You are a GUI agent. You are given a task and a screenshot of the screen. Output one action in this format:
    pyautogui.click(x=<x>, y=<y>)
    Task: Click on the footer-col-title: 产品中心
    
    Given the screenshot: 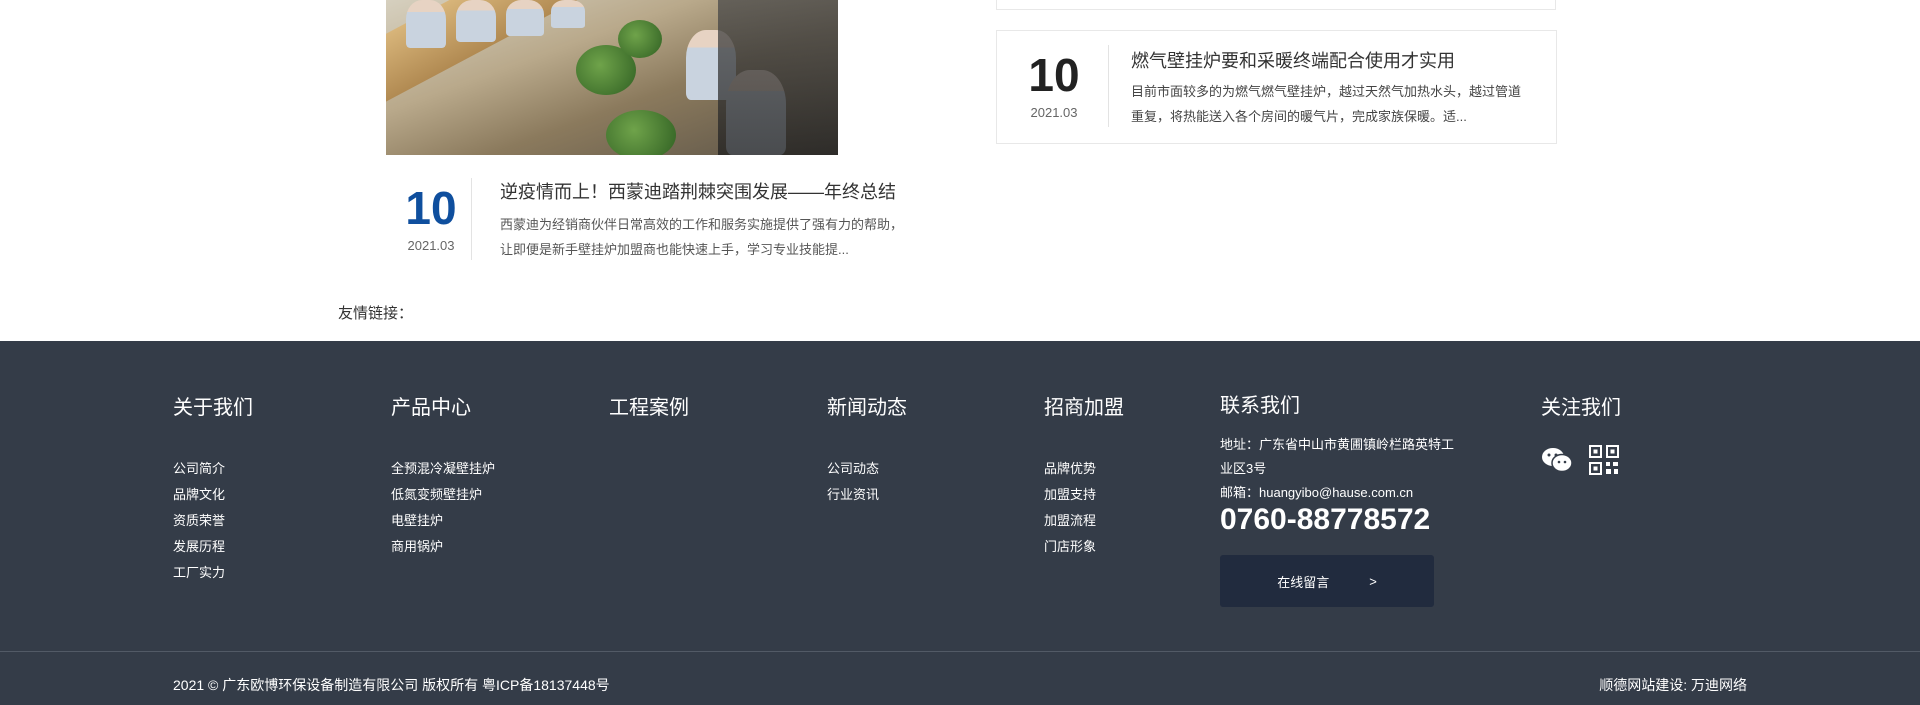 What is the action you would take?
    pyautogui.click(x=431, y=405)
    